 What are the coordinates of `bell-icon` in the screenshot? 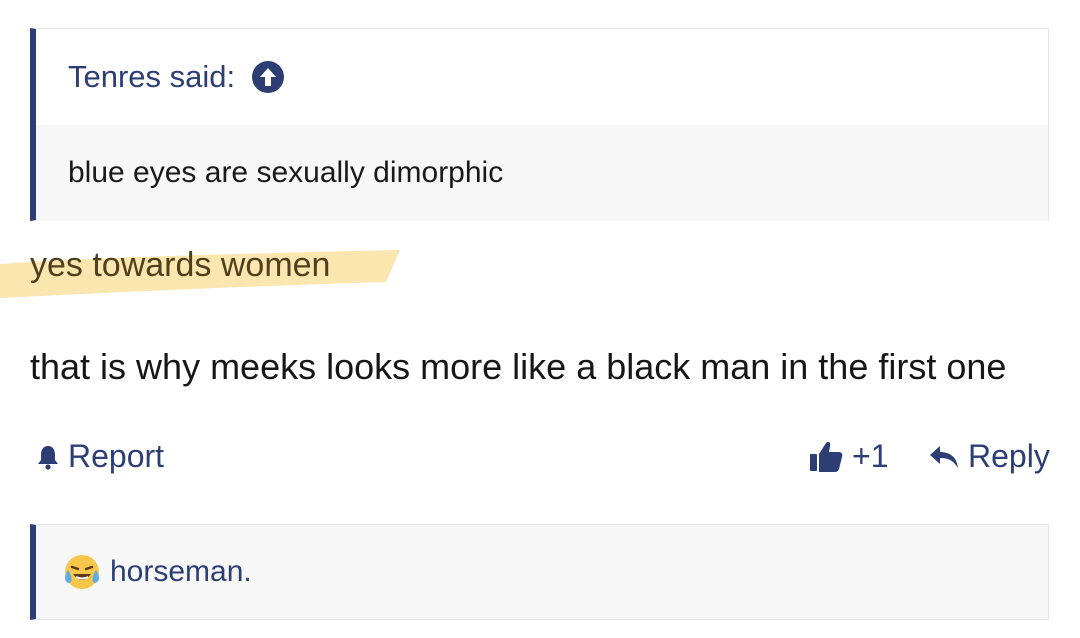 It's located at (48, 457).